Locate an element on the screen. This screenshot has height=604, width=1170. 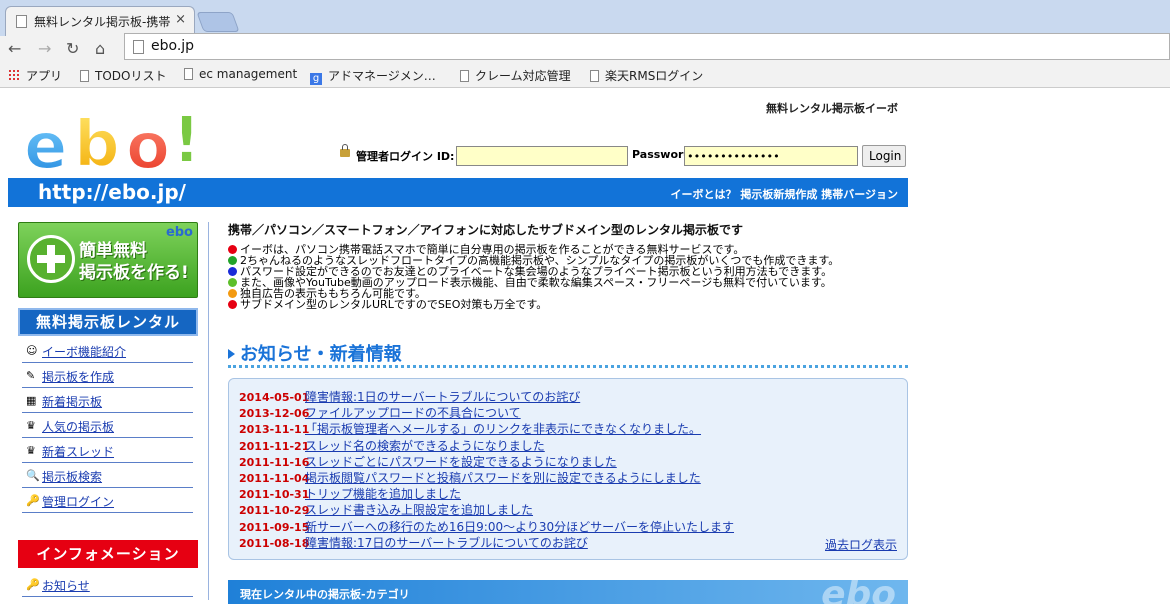
bookmark-apps: アプリ is located at coordinates (35, 75).